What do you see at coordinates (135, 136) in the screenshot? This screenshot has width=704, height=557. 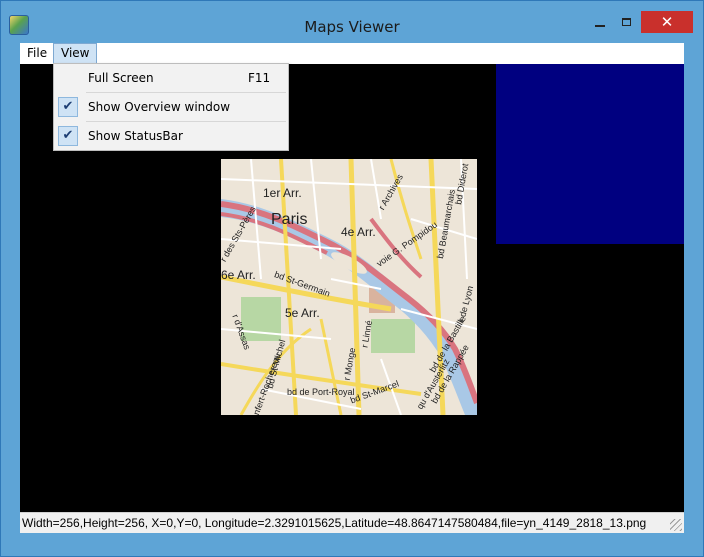 I see `menu-item-label: Show StatusBar` at bounding box center [135, 136].